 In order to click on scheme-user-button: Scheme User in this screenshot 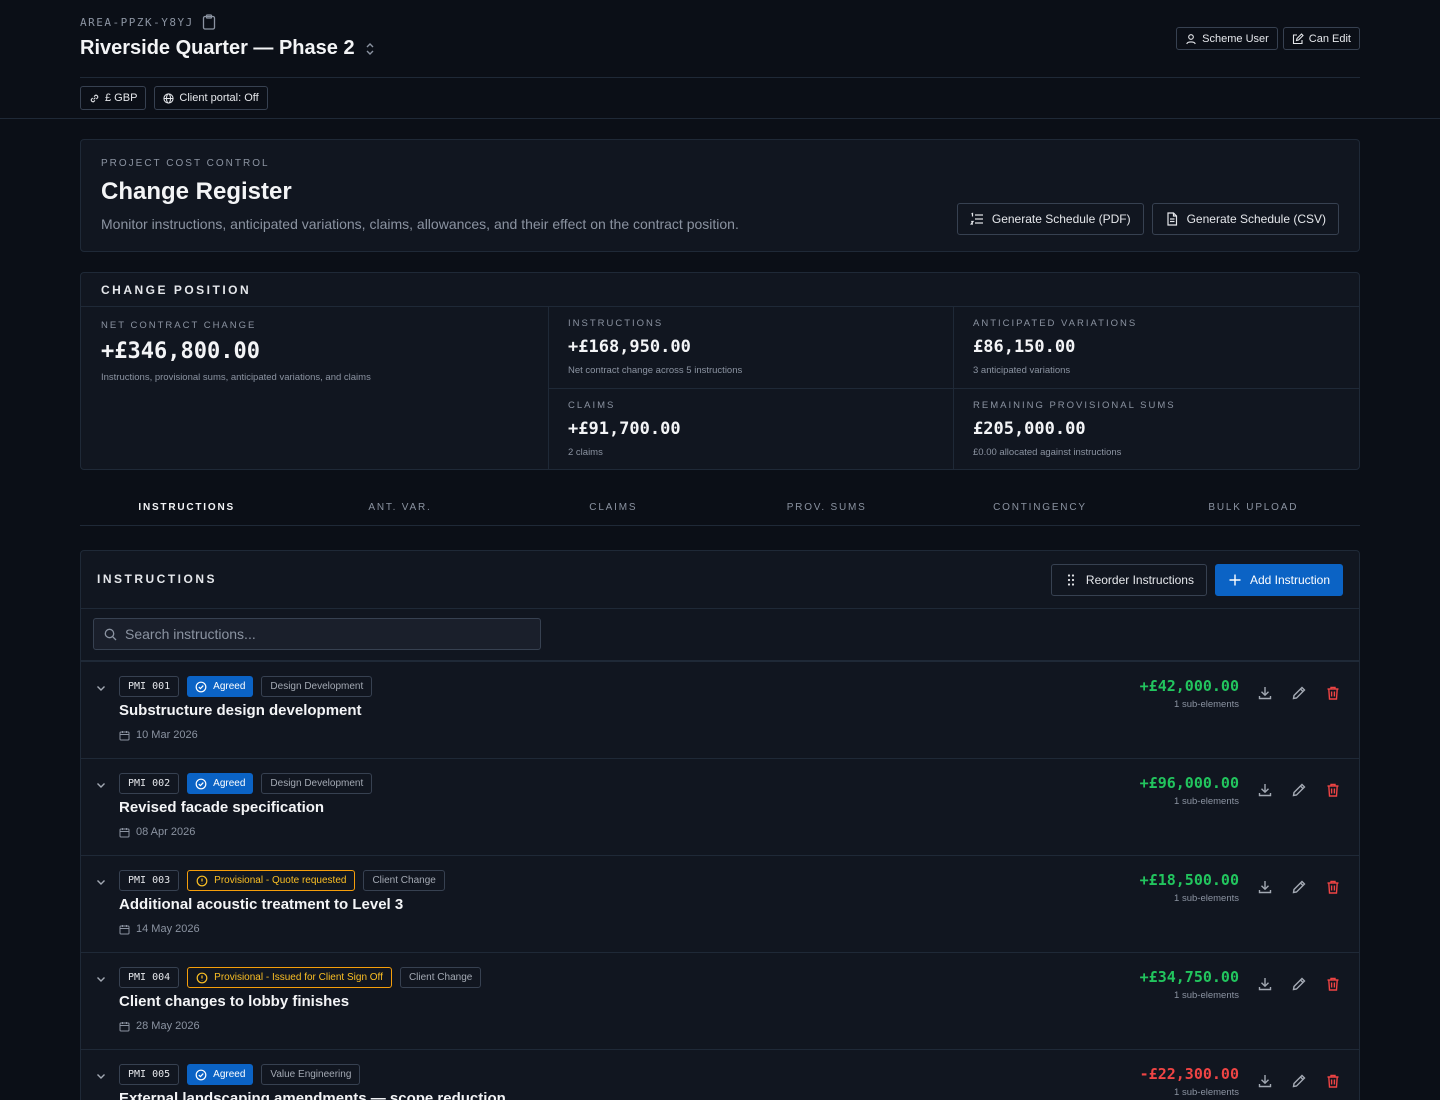, I will do `click(1227, 38)`.